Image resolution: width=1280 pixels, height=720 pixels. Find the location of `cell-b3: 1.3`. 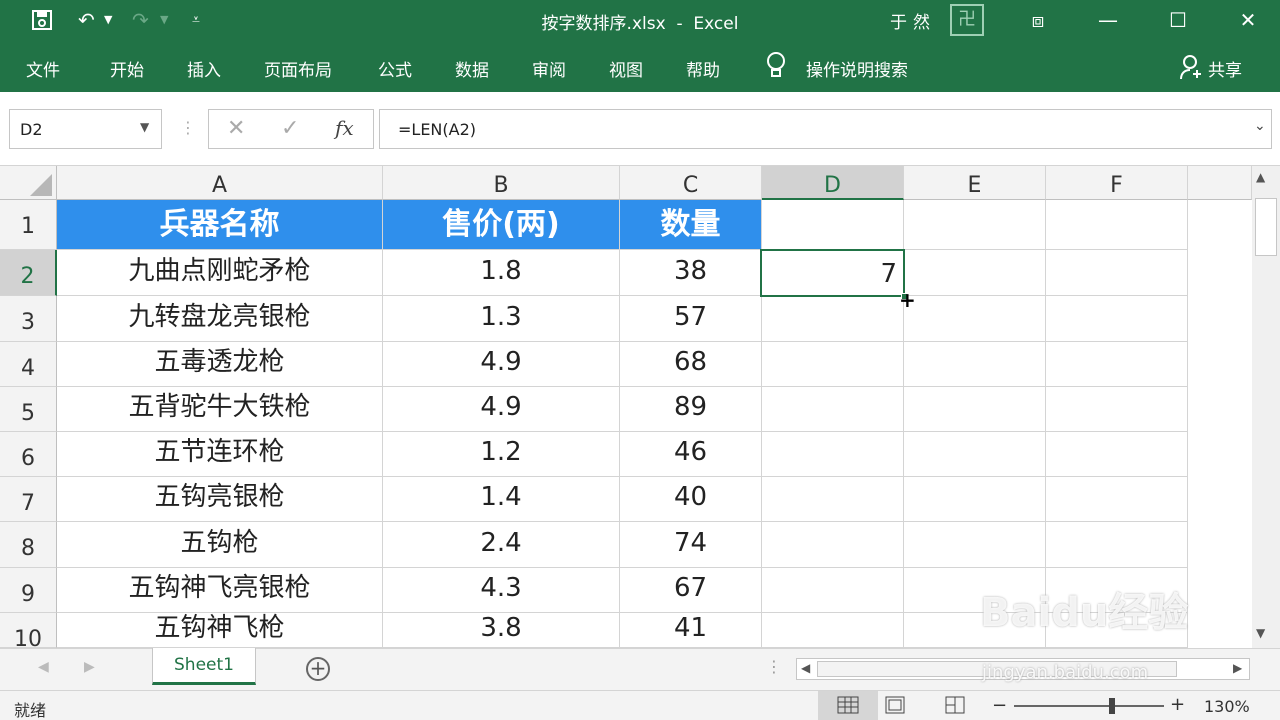

cell-b3: 1.3 is located at coordinates (501, 319).